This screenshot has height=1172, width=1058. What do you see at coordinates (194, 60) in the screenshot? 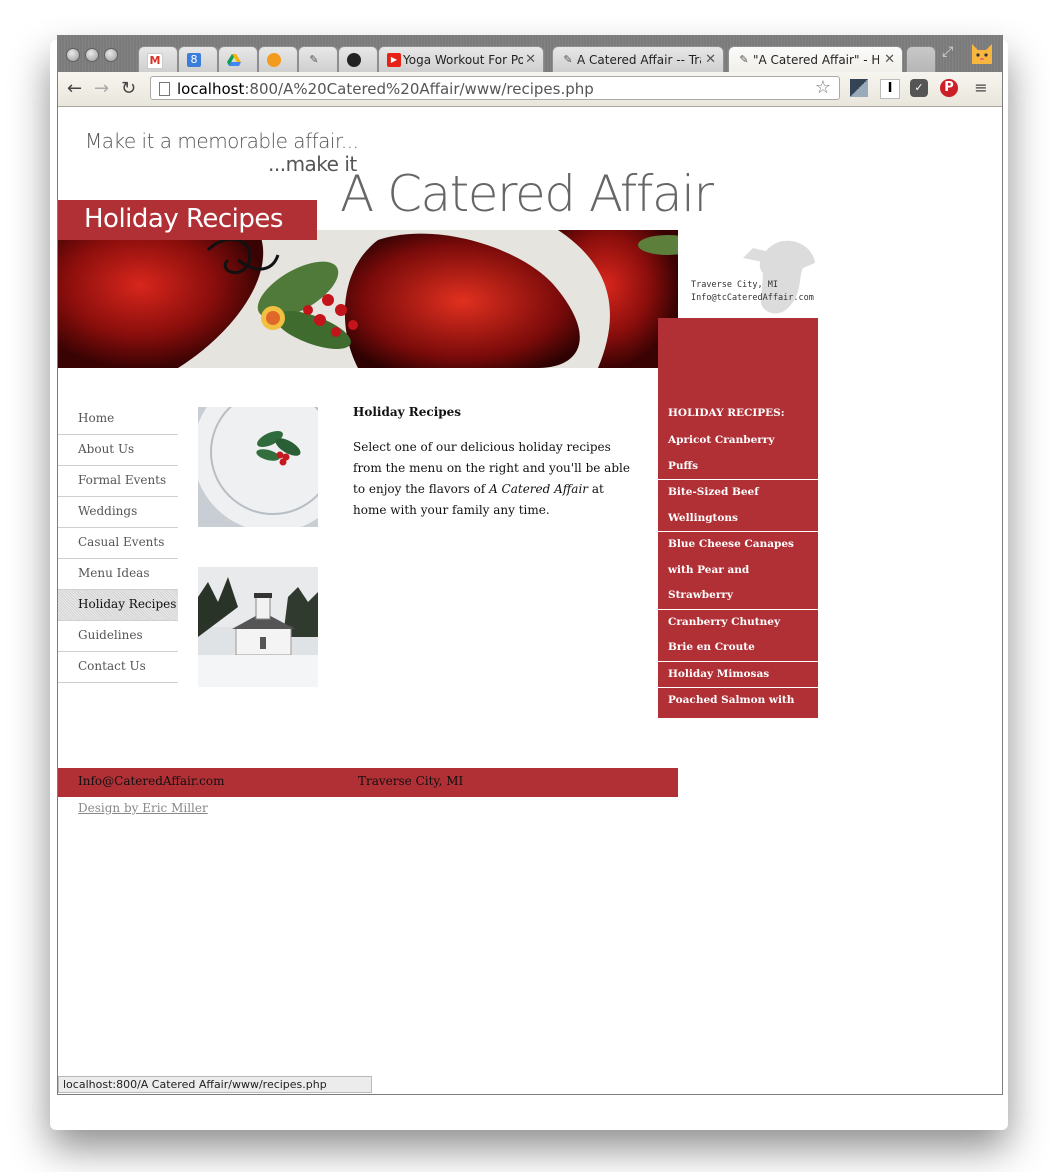
I see `calendar-icon: 8` at bounding box center [194, 60].